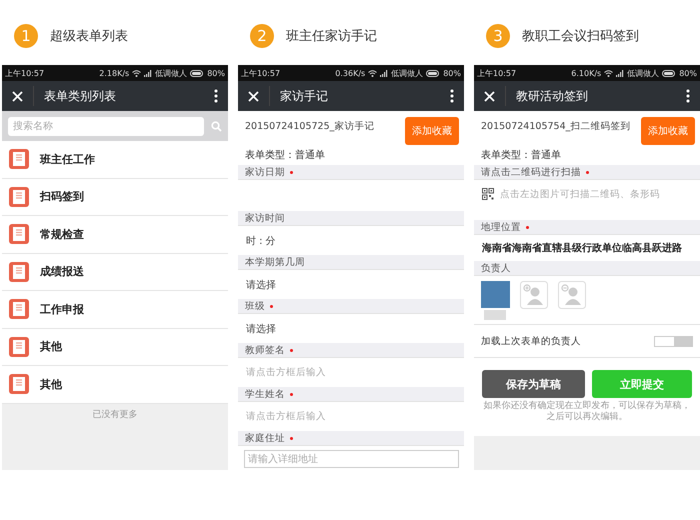 This screenshot has height=520, width=700. What do you see at coordinates (673, 341) in the screenshot?
I see `toggle-switch` at bounding box center [673, 341].